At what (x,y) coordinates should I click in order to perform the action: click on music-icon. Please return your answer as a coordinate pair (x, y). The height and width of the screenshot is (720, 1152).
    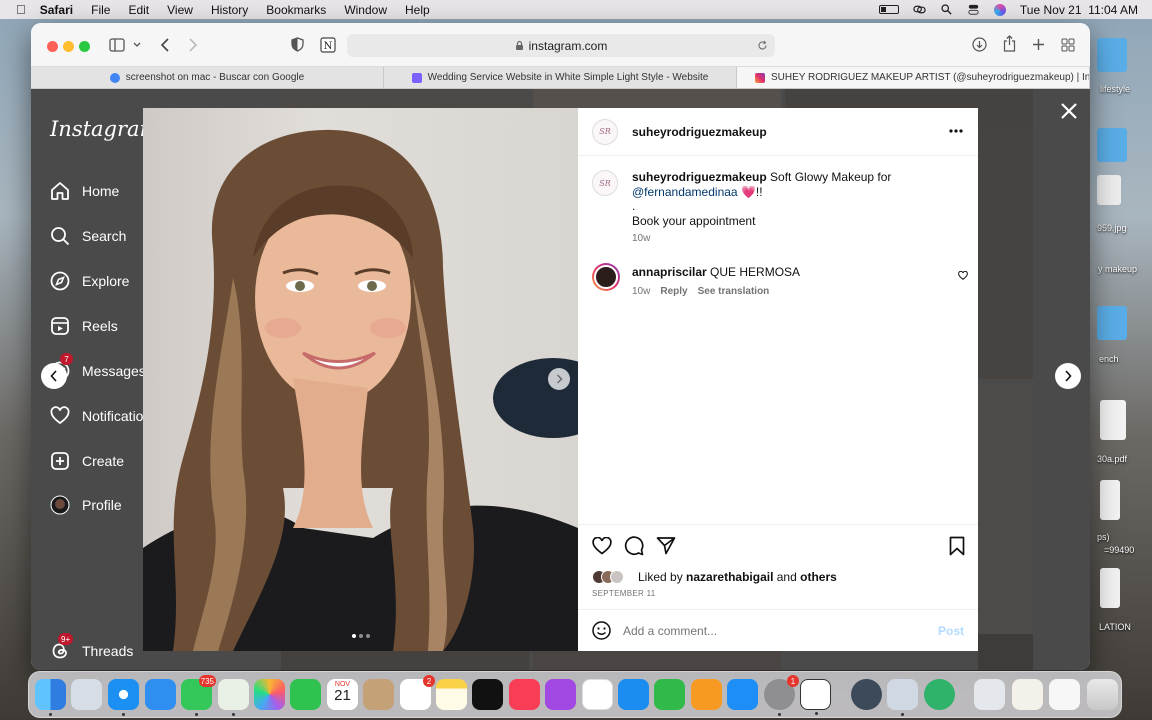
    Looking at the image, I should click on (524, 694).